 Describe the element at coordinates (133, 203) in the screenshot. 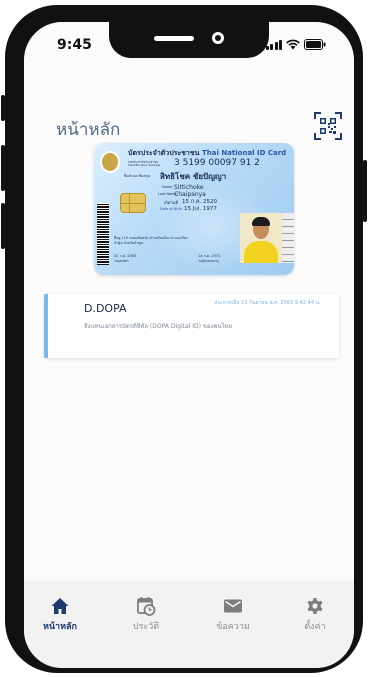

I see `smart-chip` at that location.